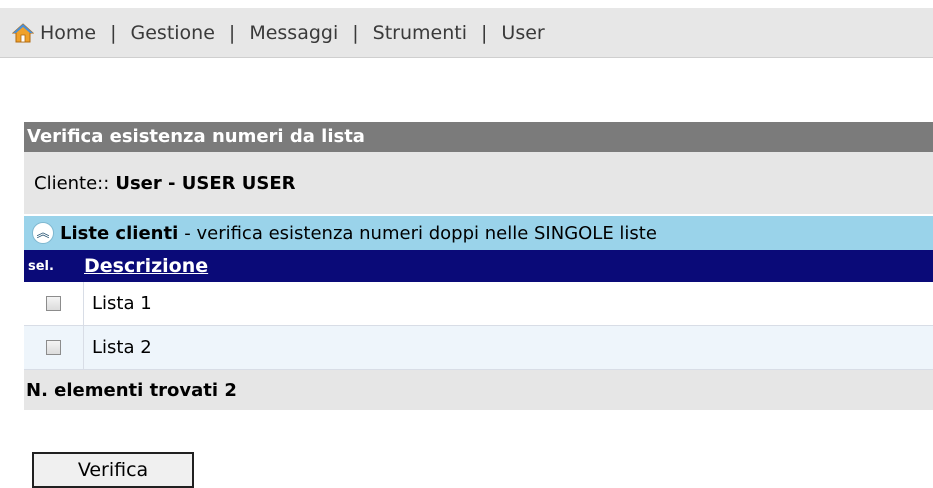 The image size is (933, 488). I want to click on section-title: Liste clienti, so click(119, 233).